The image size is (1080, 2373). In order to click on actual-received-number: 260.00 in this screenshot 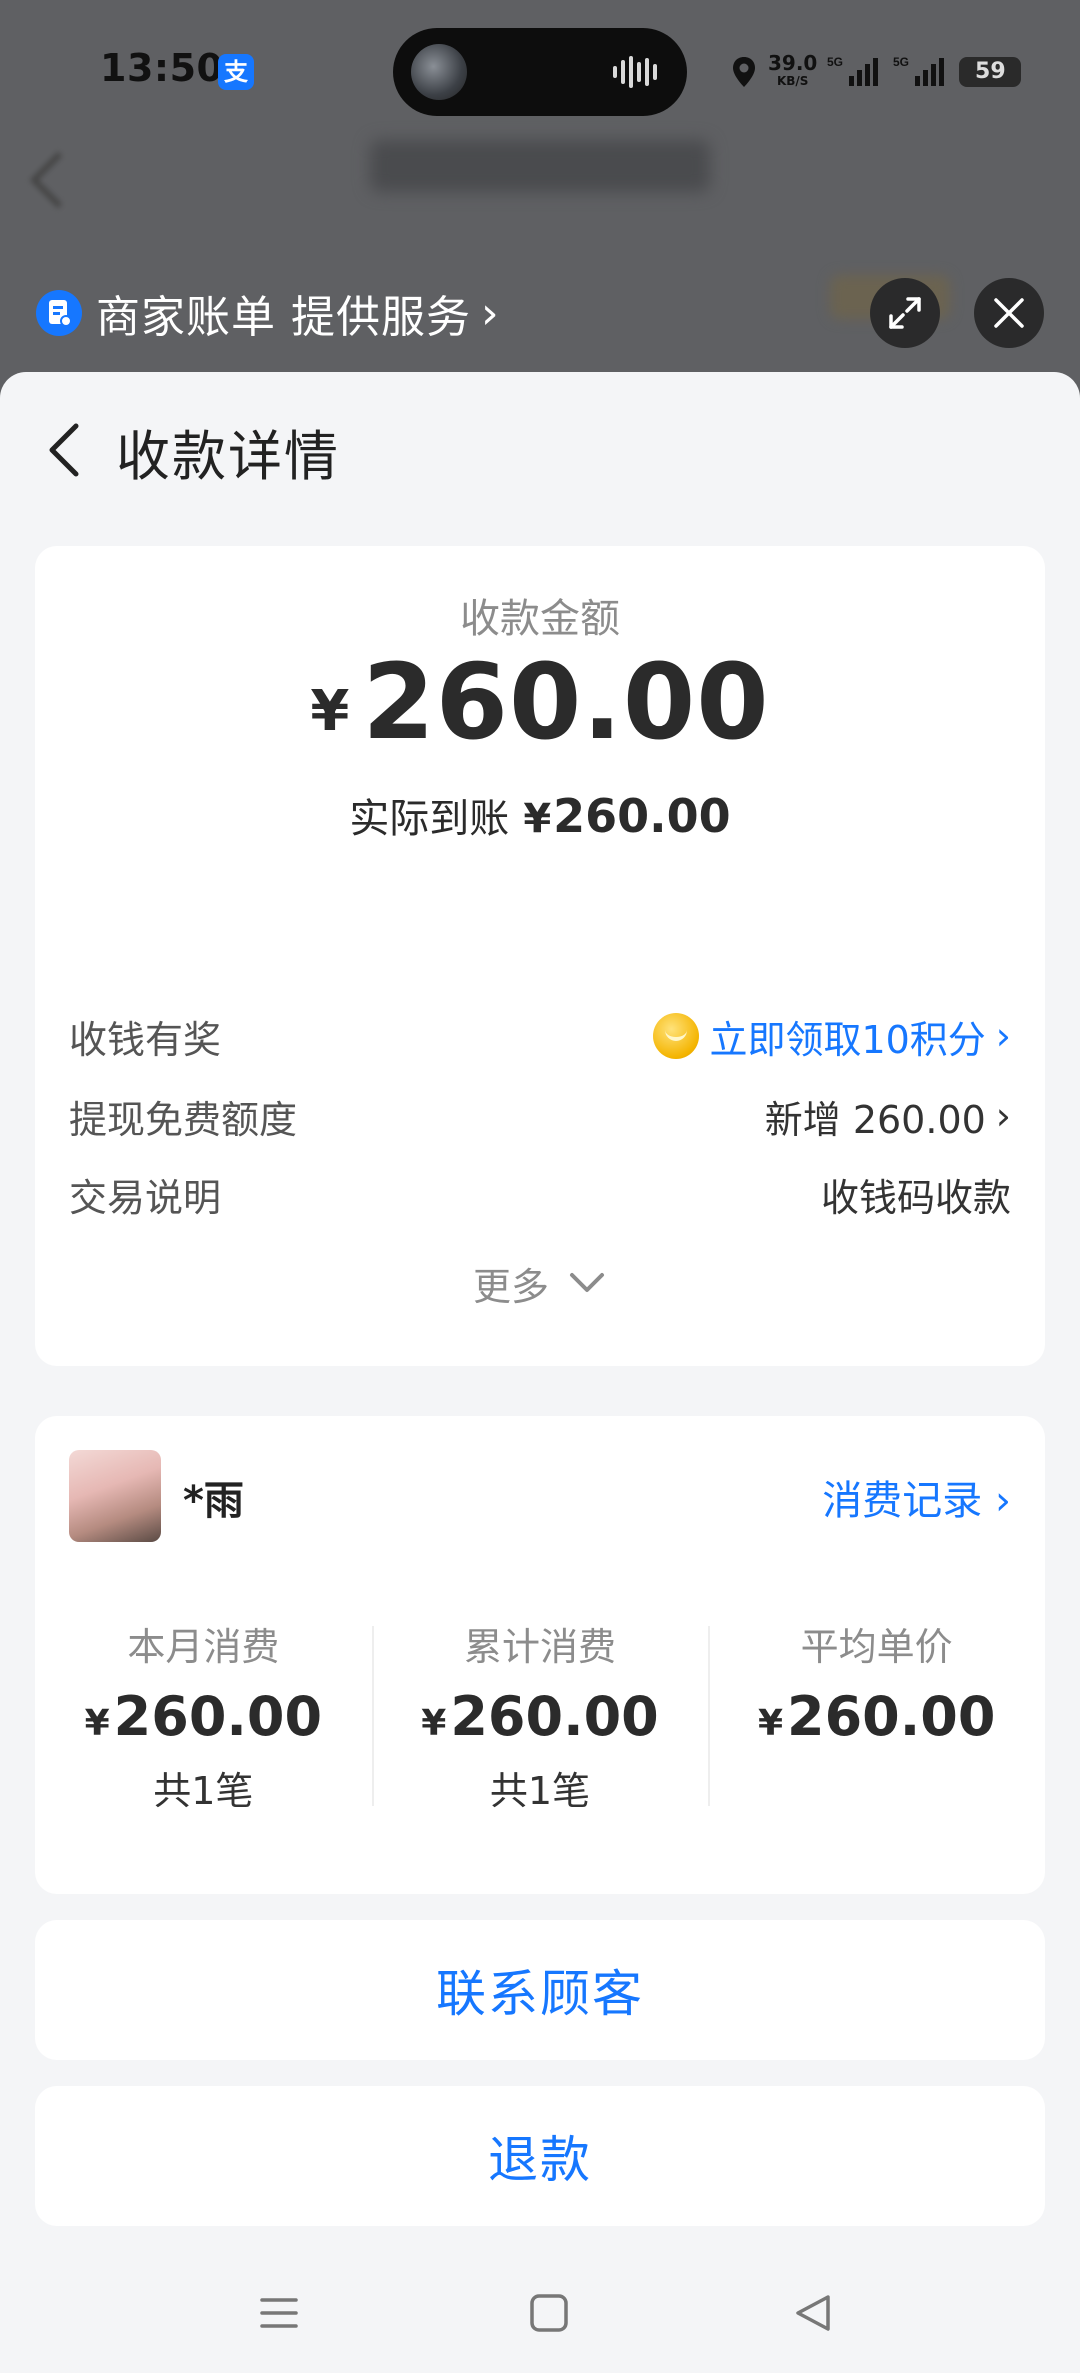, I will do `click(642, 816)`.